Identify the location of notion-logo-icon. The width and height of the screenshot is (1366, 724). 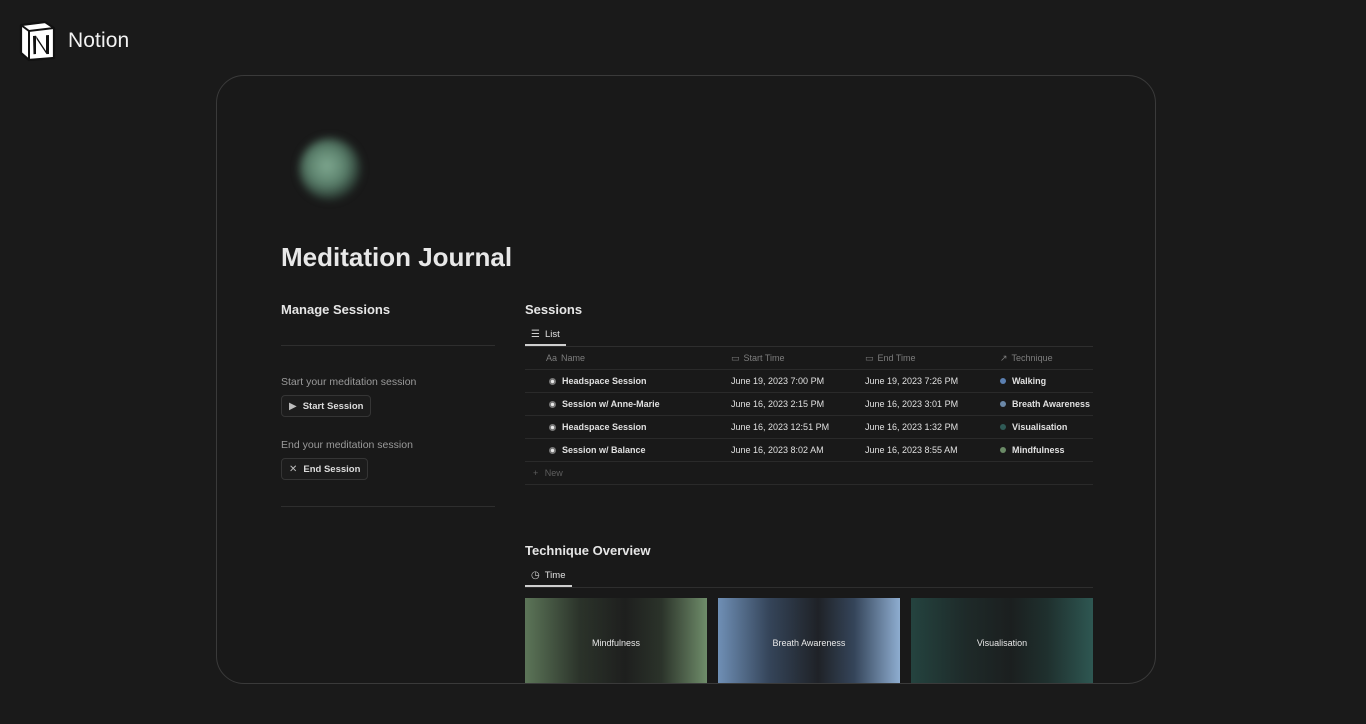
(37, 41).